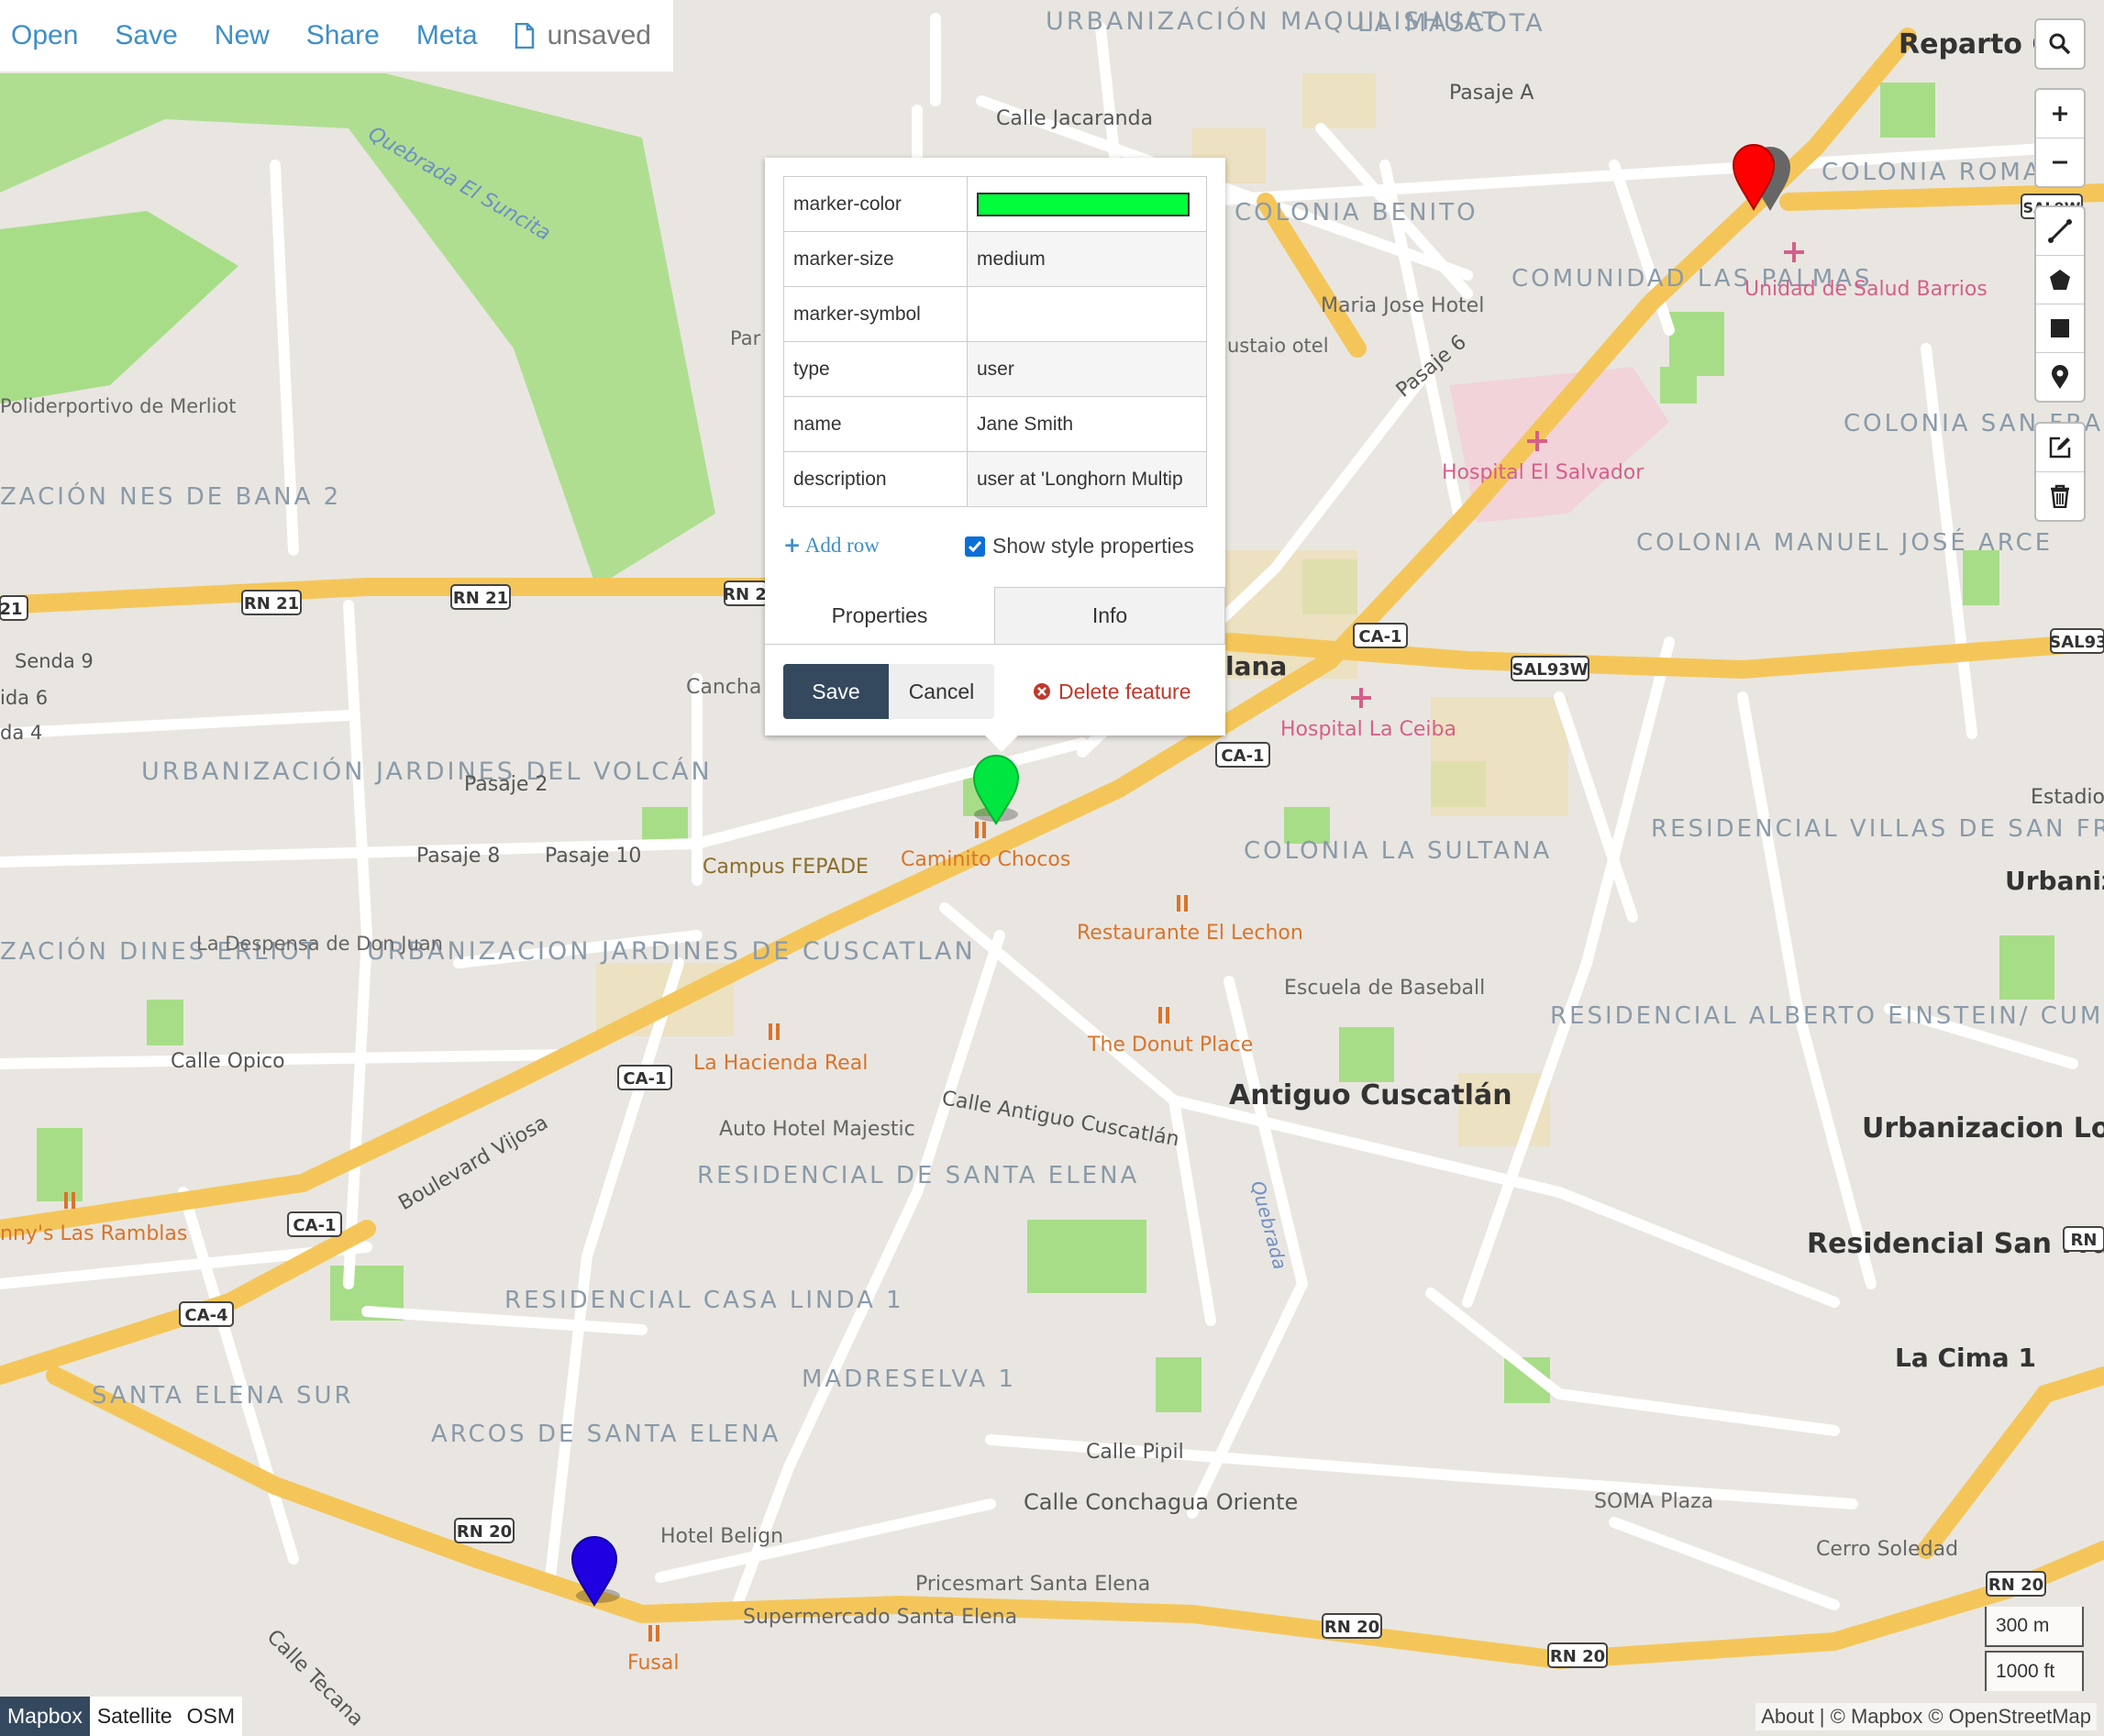  Describe the element at coordinates (1042, 692) in the screenshot. I see `times-circle-icon` at that location.